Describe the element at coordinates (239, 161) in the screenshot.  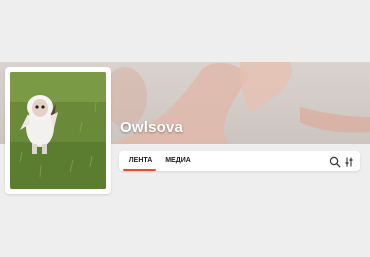
I see `tabs-bar: ЛЕНТА МЕДИА` at that location.